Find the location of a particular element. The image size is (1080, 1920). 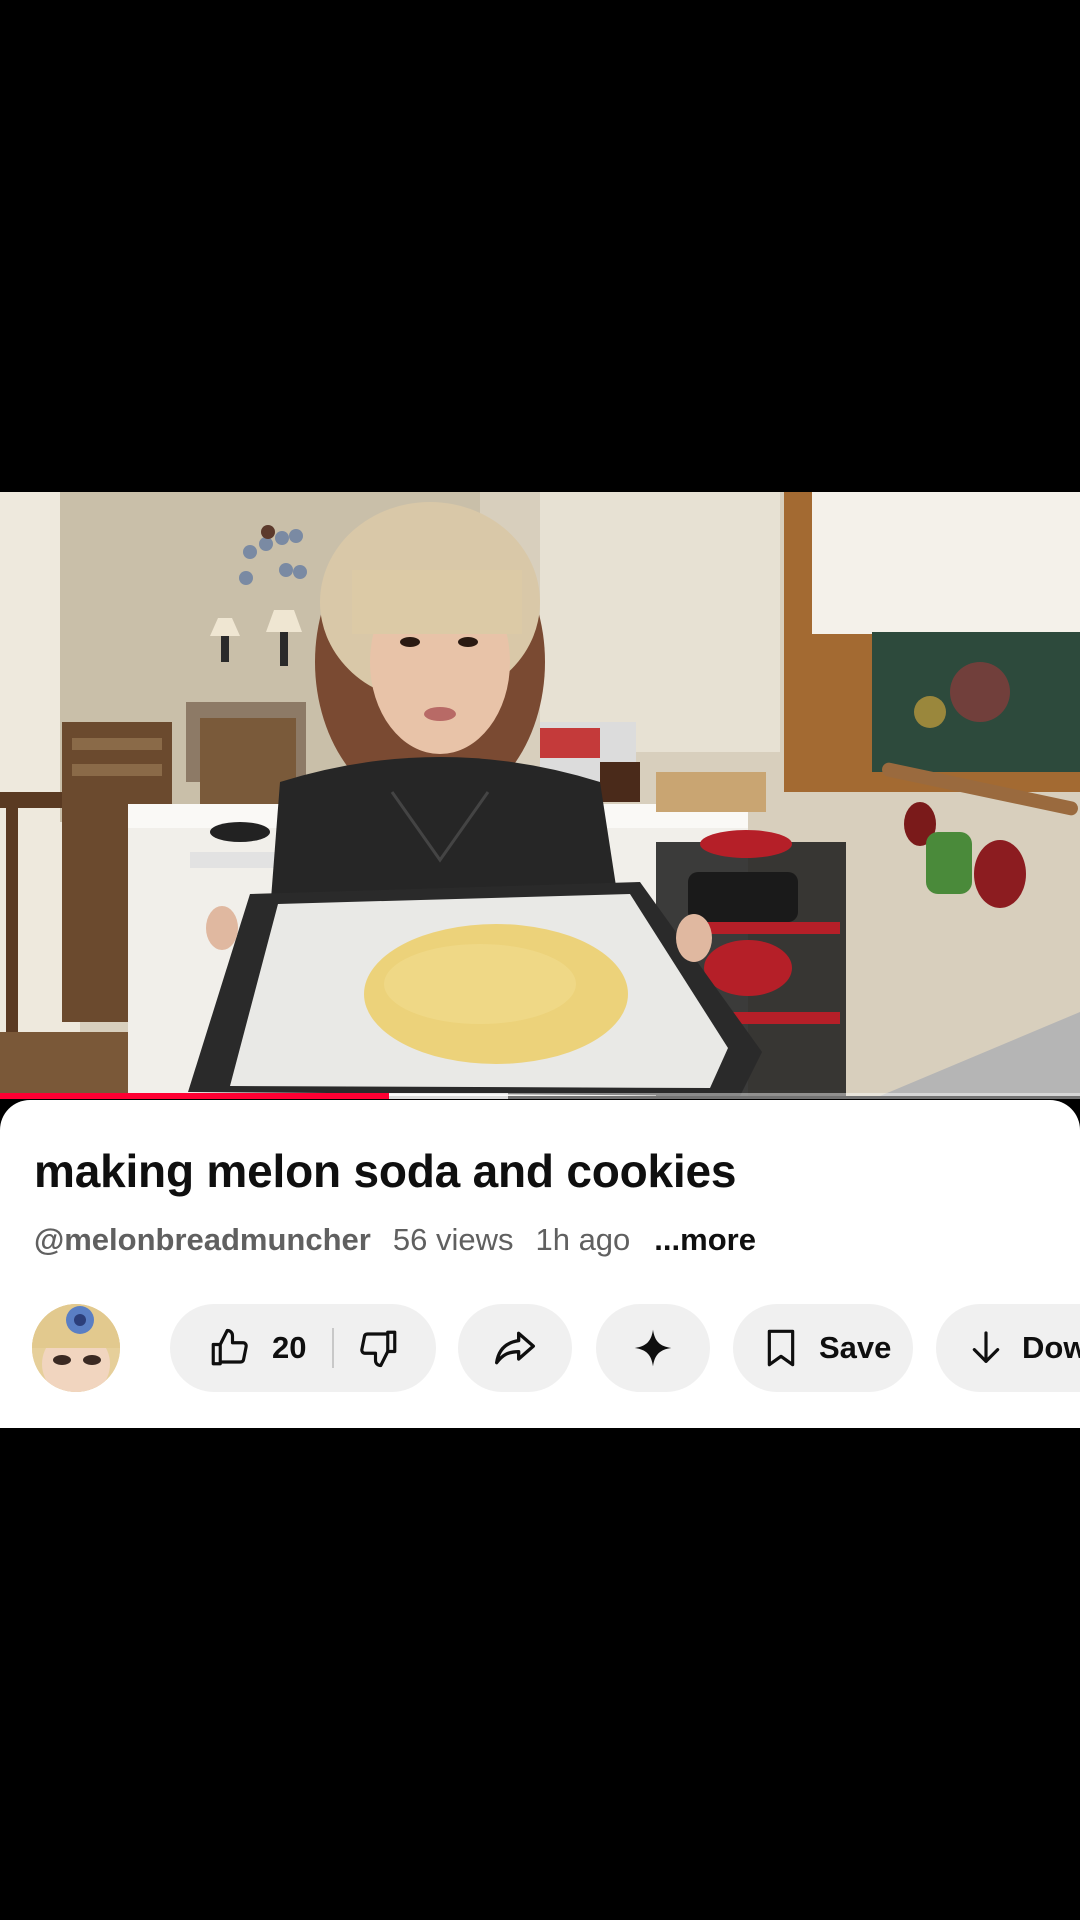

channel-handle: @melonbreadmuncher is located at coordinates (202, 1240).